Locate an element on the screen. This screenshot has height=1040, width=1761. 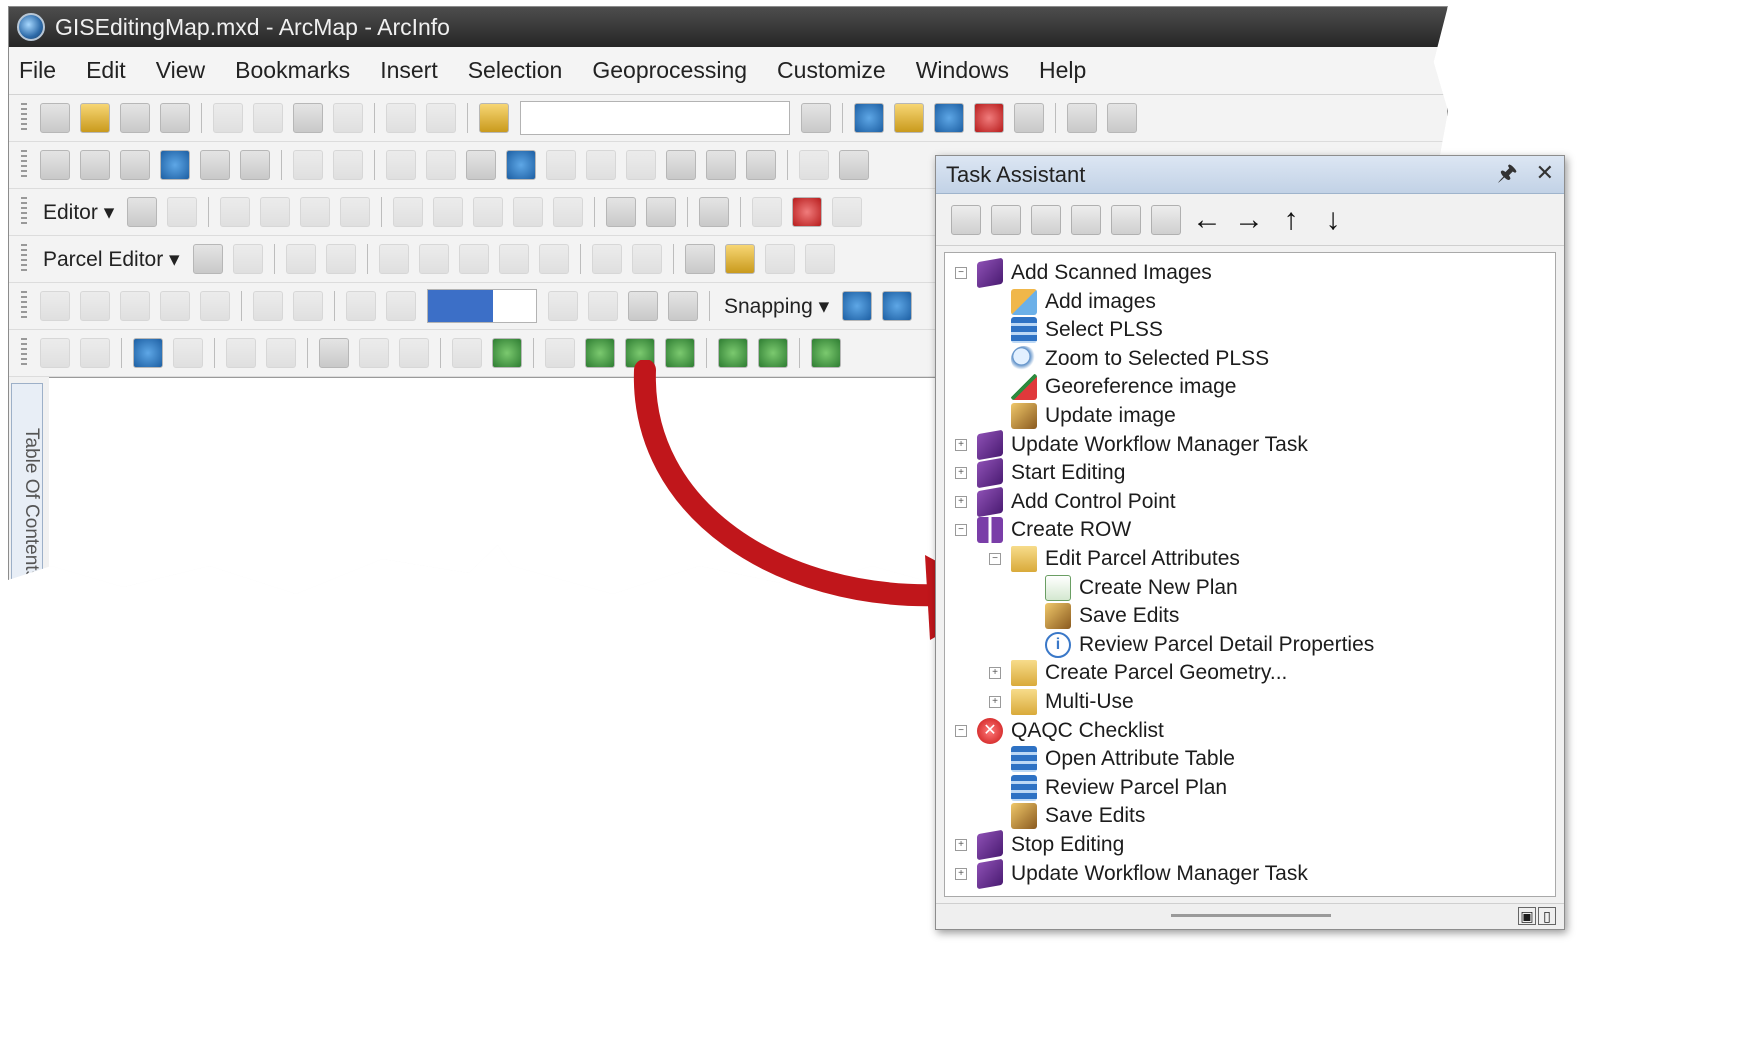
menu-customize: Customize is located at coordinates (831, 70).